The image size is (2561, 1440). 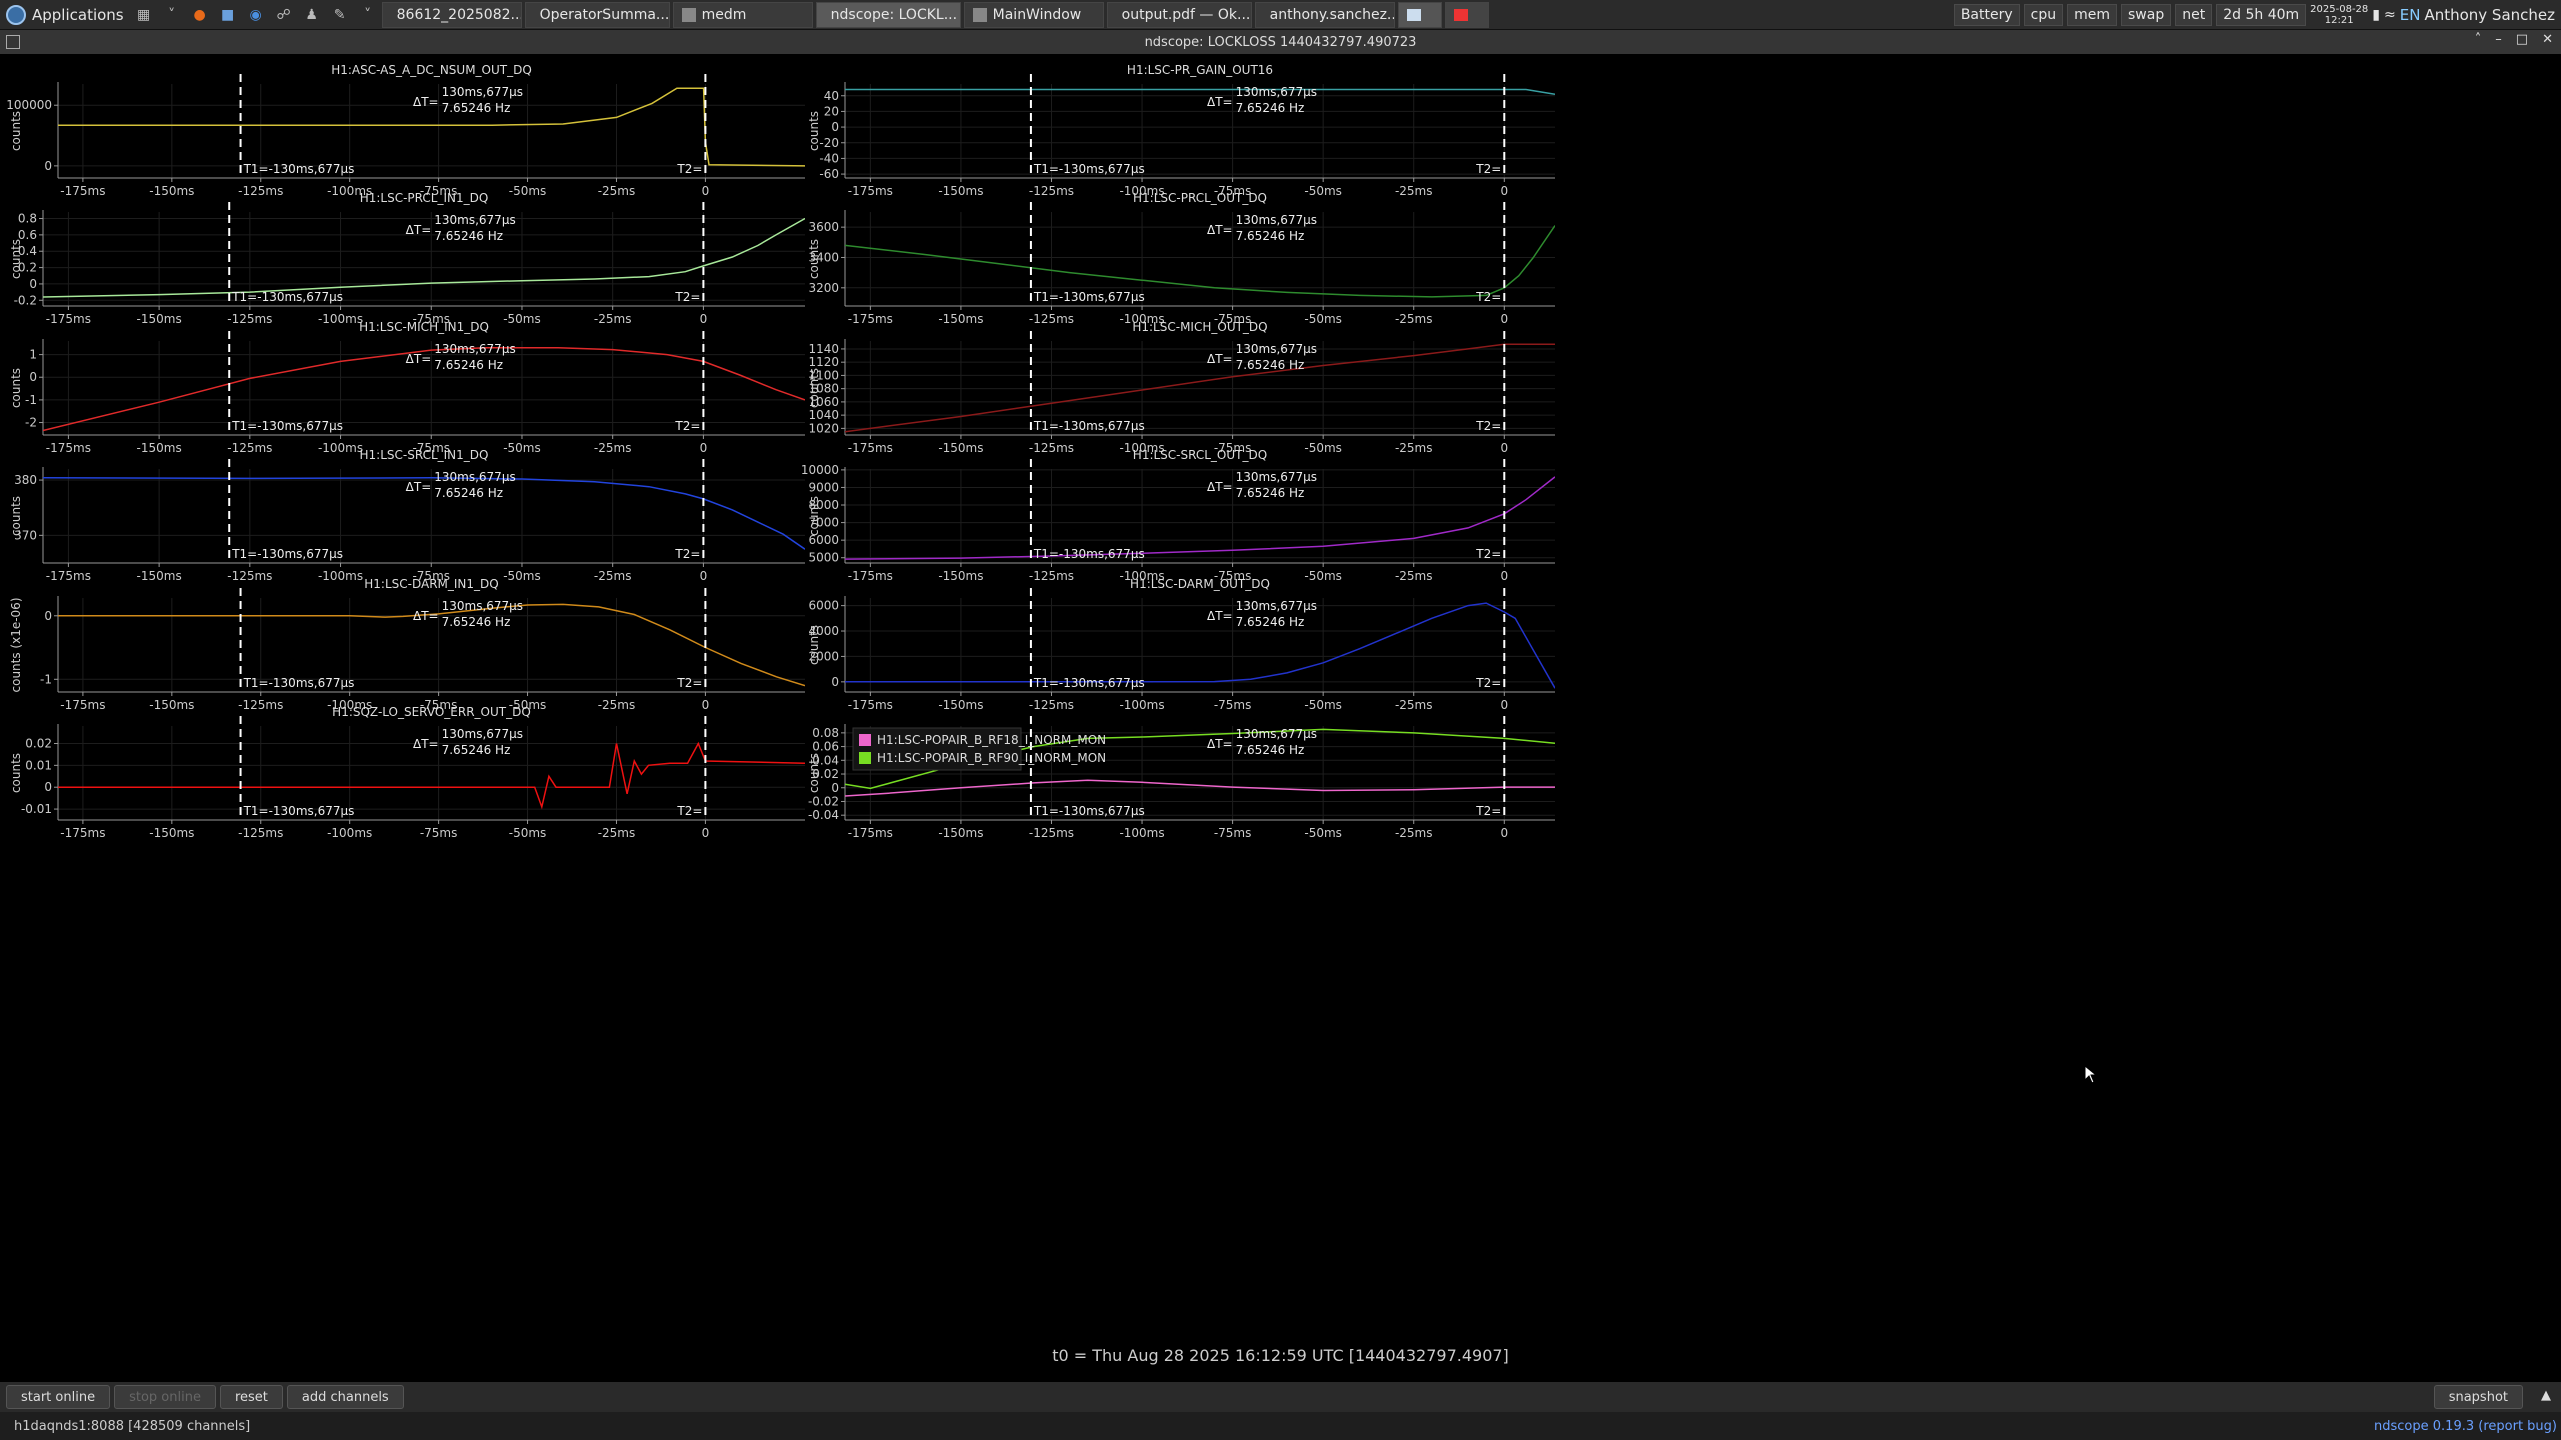 What do you see at coordinates (16, 644) in the screenshot?
I see `y-axis-label: counts (x1e-06)` at bounding box center [16, 644].